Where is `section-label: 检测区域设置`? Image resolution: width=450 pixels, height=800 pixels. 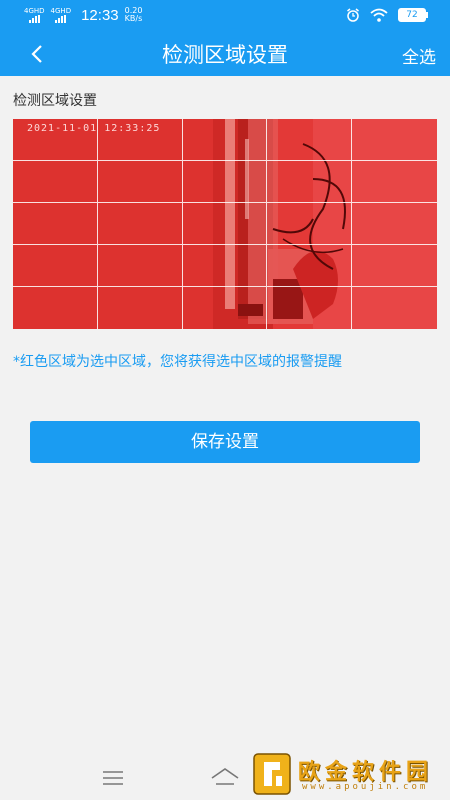 section-label: 检测区域设置 is located at coordinates (55, 101).